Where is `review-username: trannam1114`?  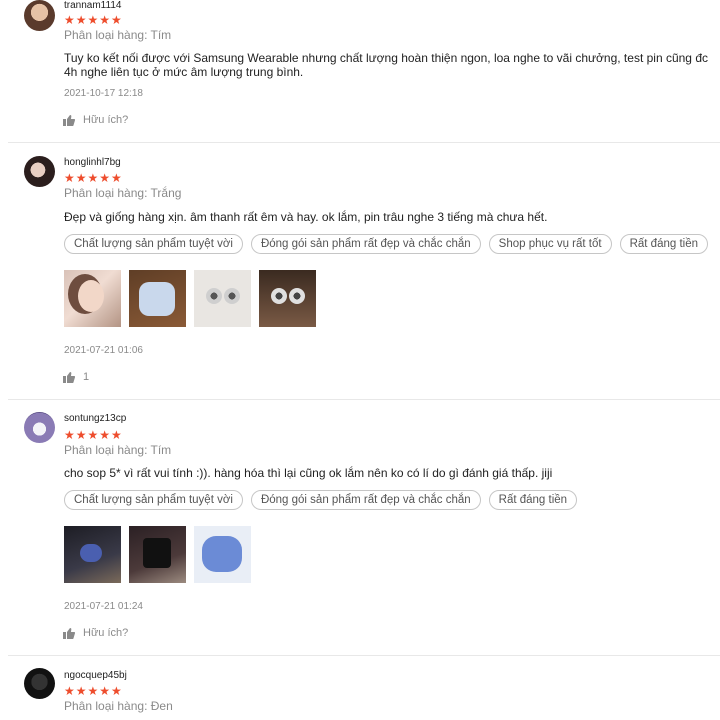
review-username: trannam1114 is located at coordinates (92, 5).